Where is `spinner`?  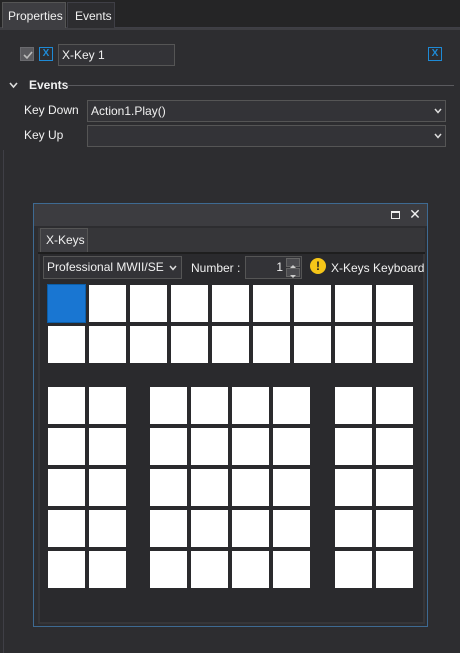
spinner is located at coordinates (293, 268).